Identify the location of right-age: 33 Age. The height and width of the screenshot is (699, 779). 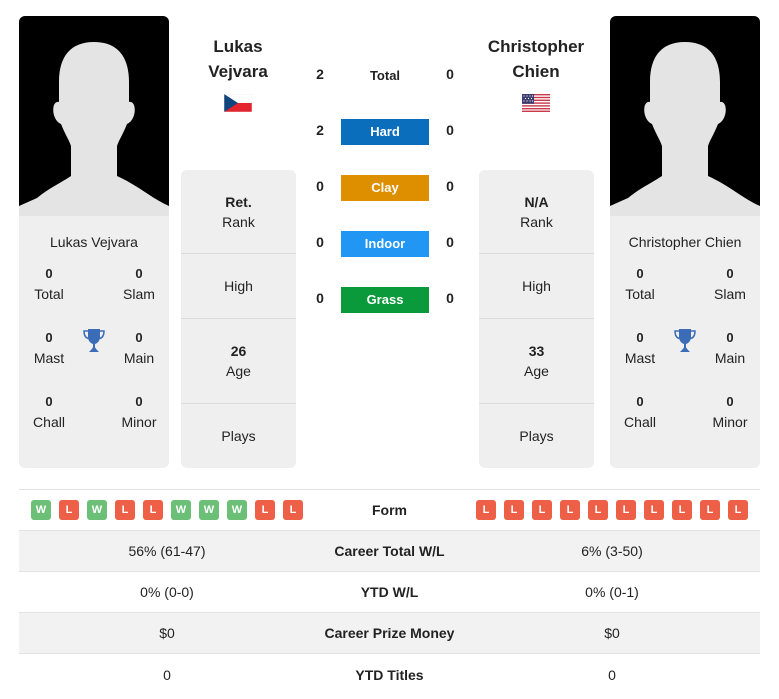
(536, 361).